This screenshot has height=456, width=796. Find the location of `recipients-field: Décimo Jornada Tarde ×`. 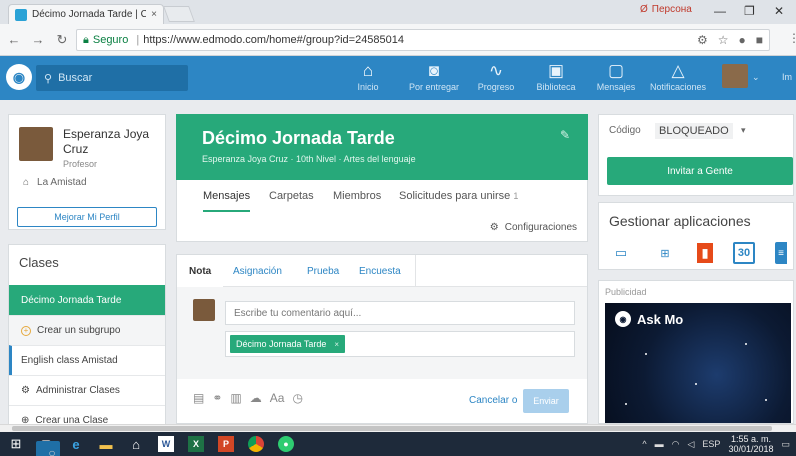

recipients-field: Décimo Jornada Tarde × is located at coordinates (400, 344).